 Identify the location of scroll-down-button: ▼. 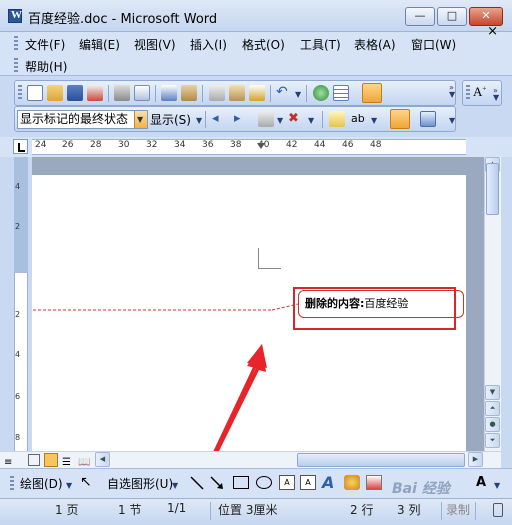
(492, 392).